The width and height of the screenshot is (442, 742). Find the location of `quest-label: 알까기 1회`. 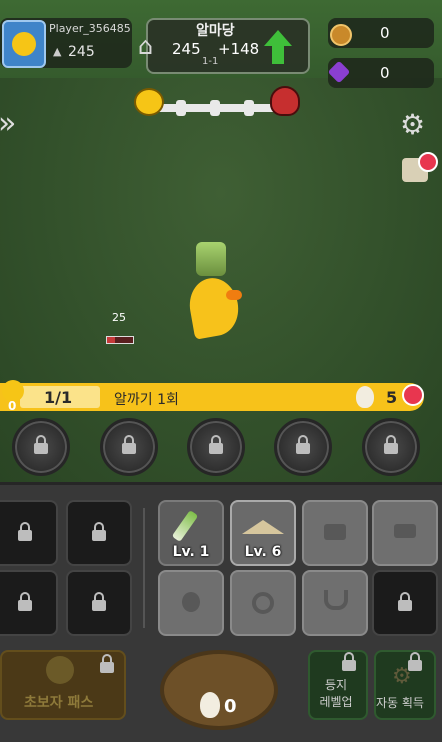

quest-label: 알까기 1회 is located at coordinates (146, 400).